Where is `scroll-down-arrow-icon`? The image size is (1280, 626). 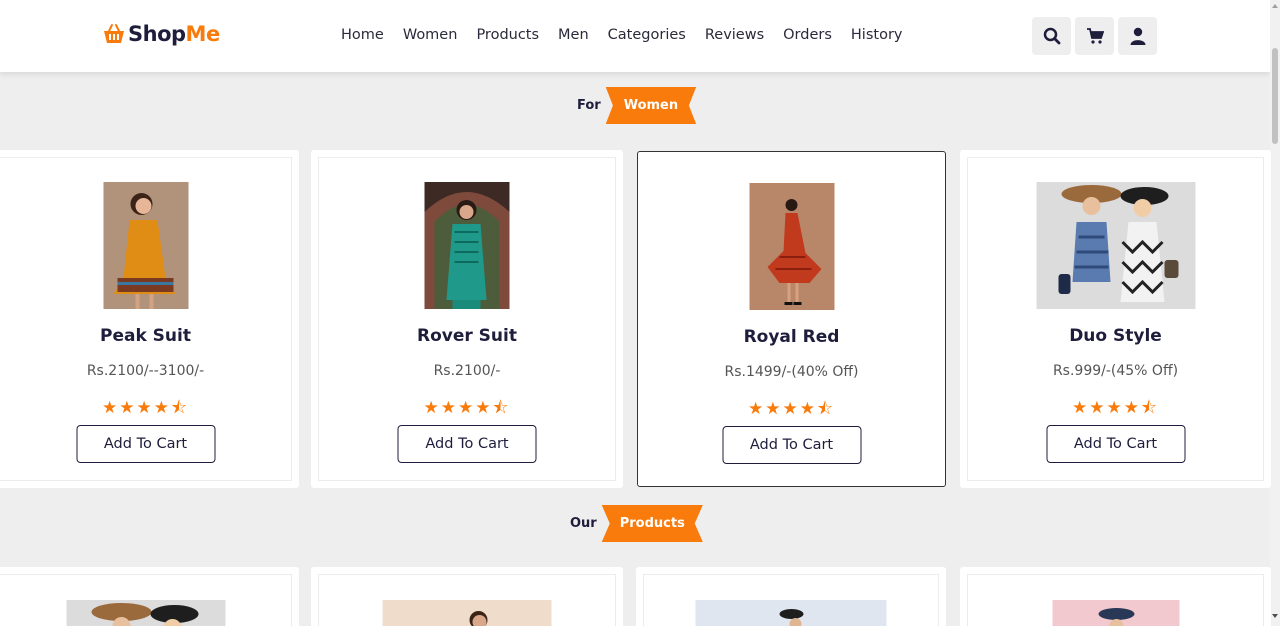
scroll-down-arrow-icon is located at coordinates (1275, 616).